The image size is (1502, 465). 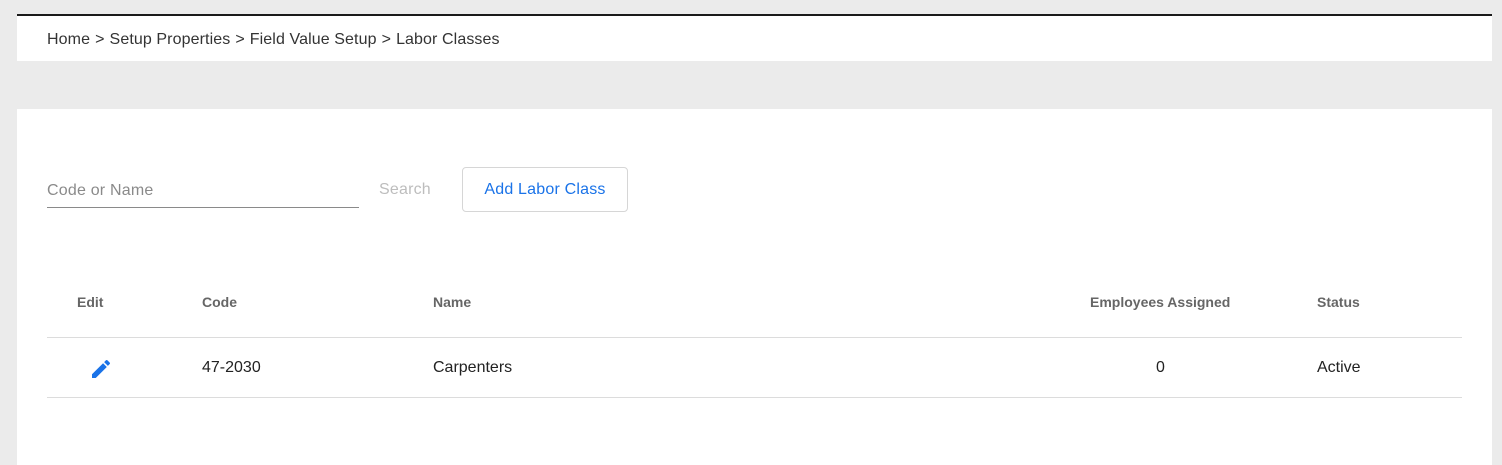 What do you see at coordinates (754, 307) in the screenshot?
I see `table-header-row: Edit Code Name Employees Assigned Status` at bounding box center [754, 307].